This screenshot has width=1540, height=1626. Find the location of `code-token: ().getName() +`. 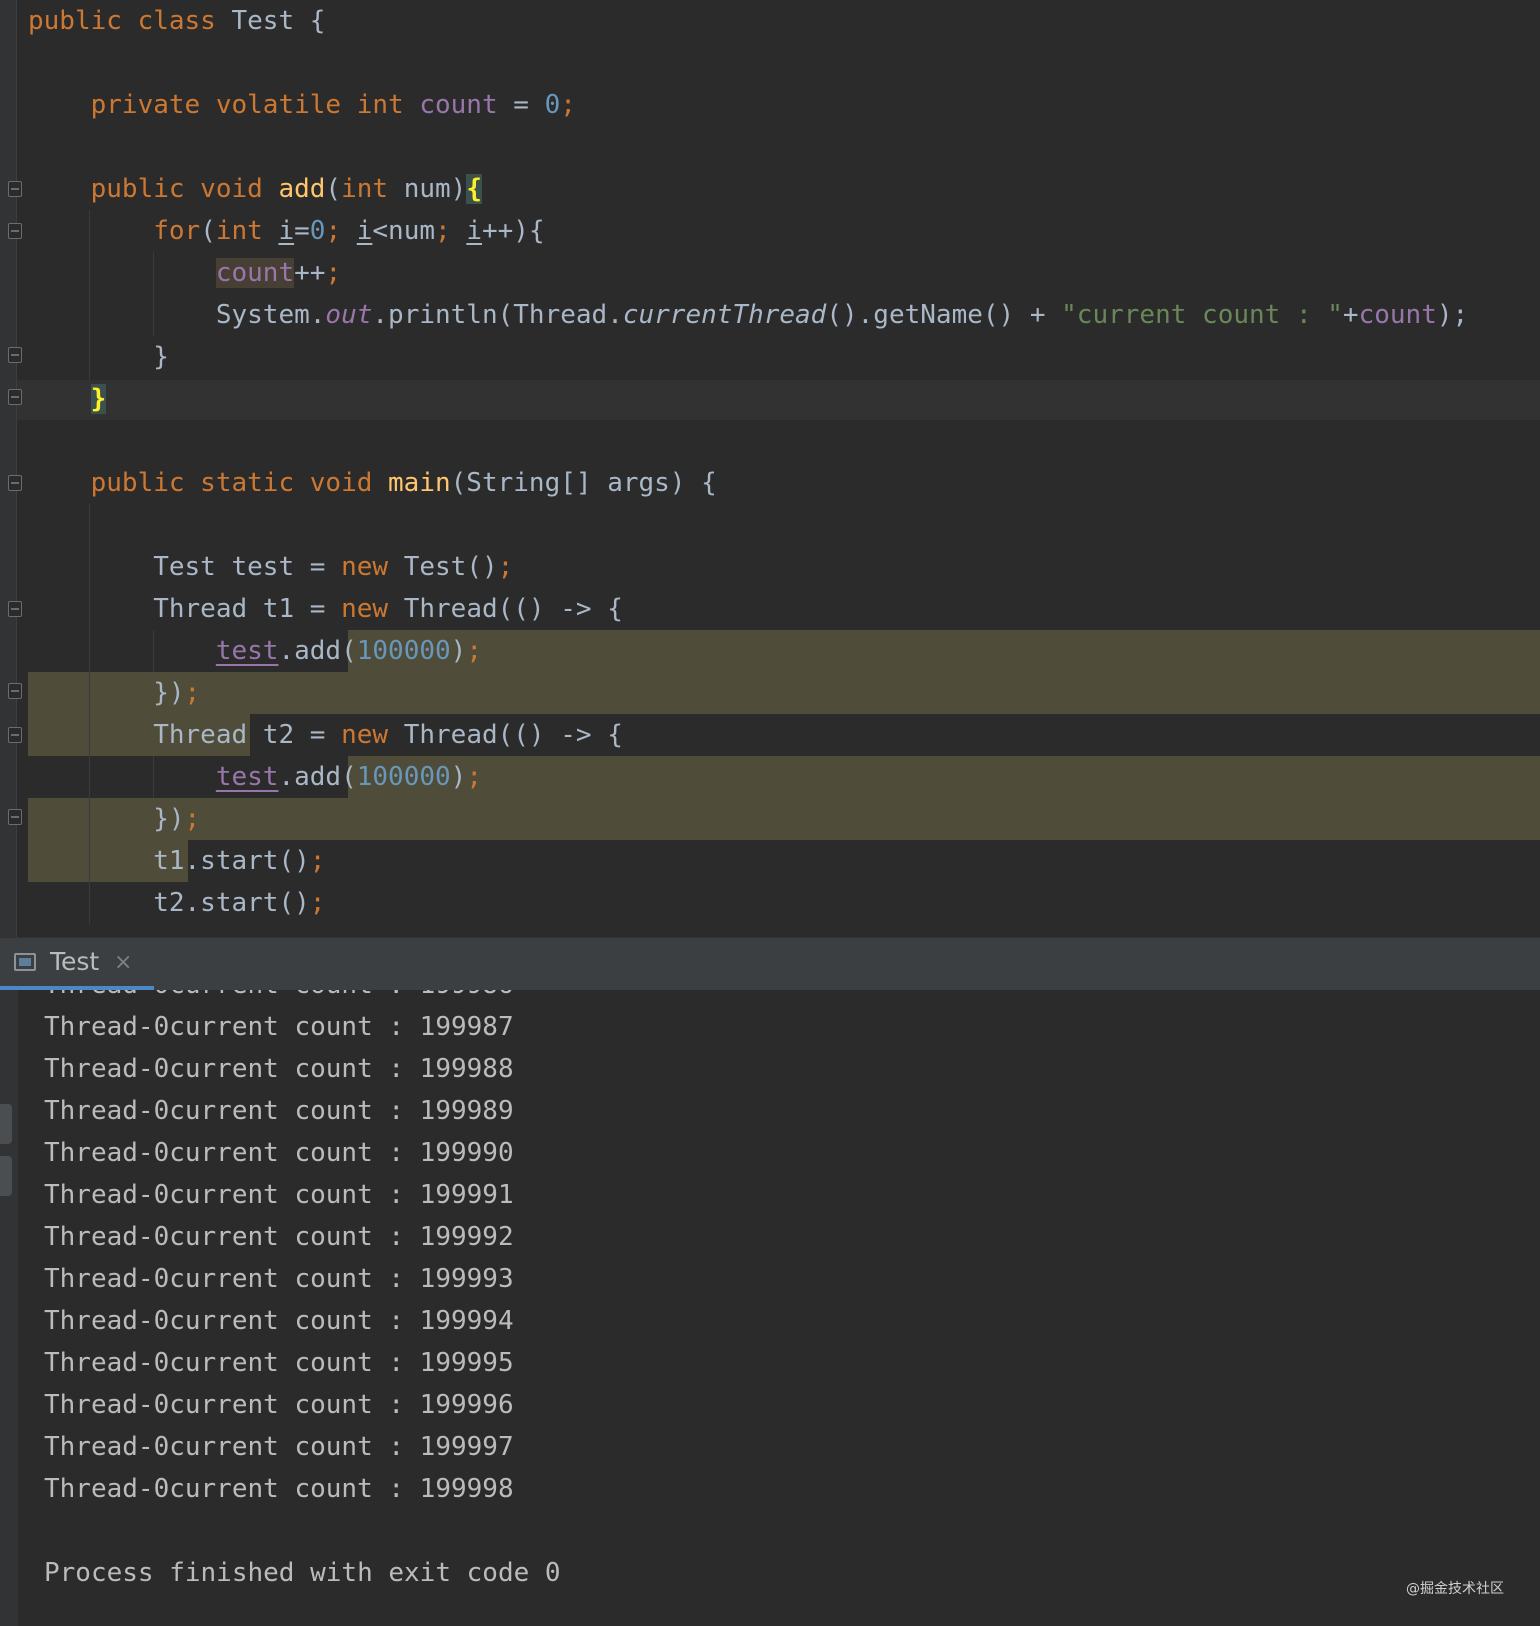

code-token: ().getName() + is located at coordinates (944, 315).